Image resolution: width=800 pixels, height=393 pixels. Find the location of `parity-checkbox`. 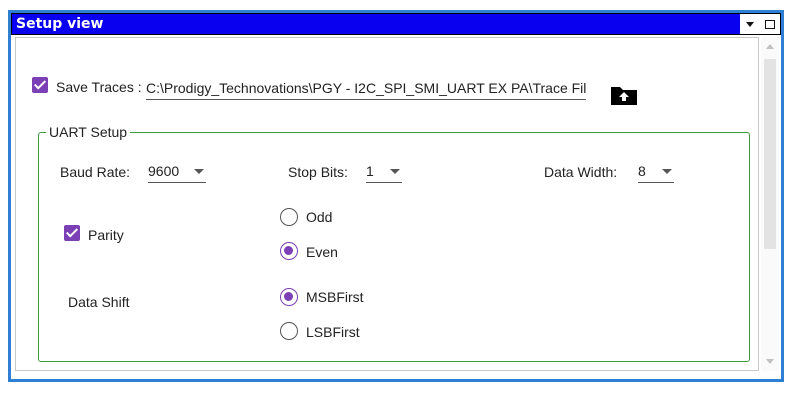

parity-checkbox is located at coordinates (72, 233).